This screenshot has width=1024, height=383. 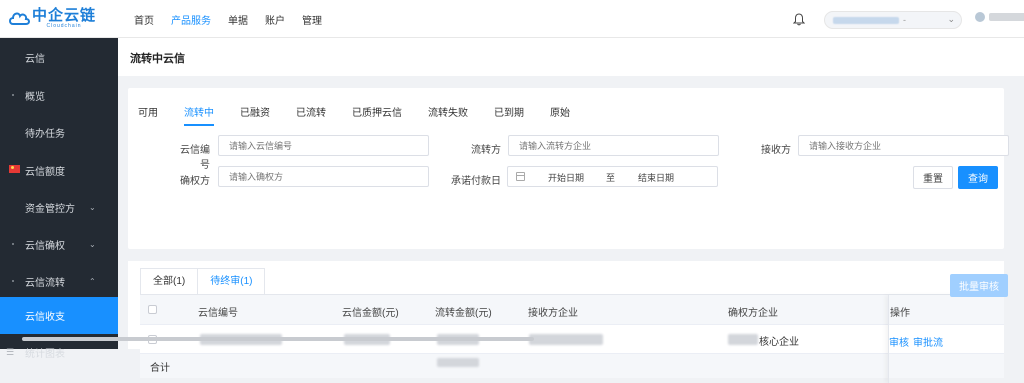 What do you see at coordinates (157, 59) in the screenshot?
I see `page-title: 流转中云信` at bounding box center [157, 59].